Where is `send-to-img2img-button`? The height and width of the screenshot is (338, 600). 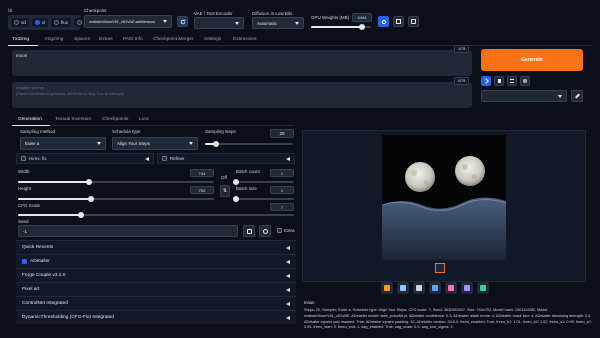 send-to-img2img-button is located at coordinates (435, 288).